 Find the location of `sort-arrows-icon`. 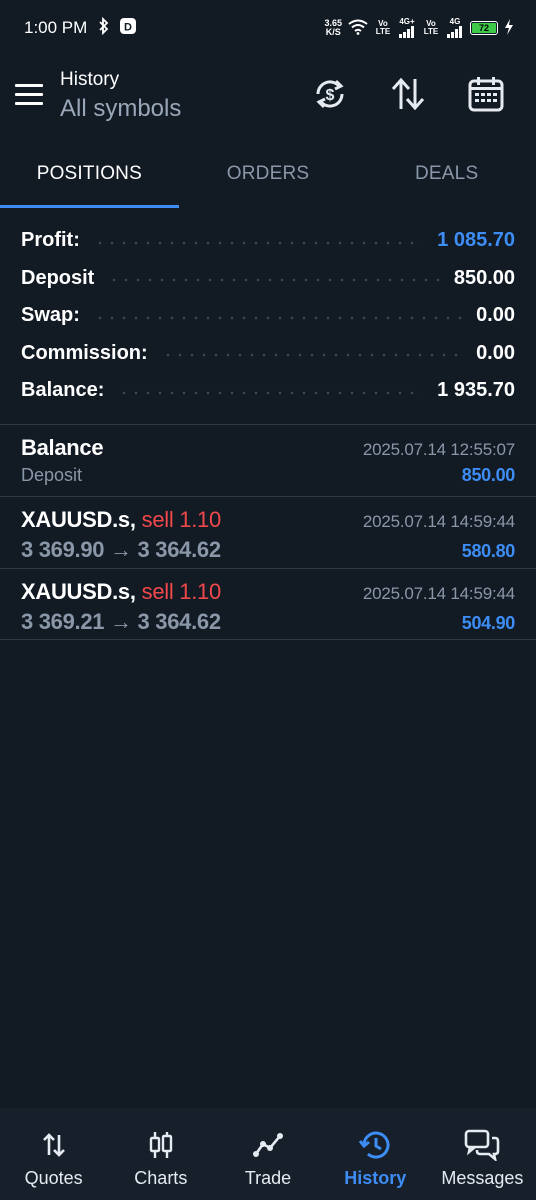

sort-arrows-icon is located at coordinates (408, 96).